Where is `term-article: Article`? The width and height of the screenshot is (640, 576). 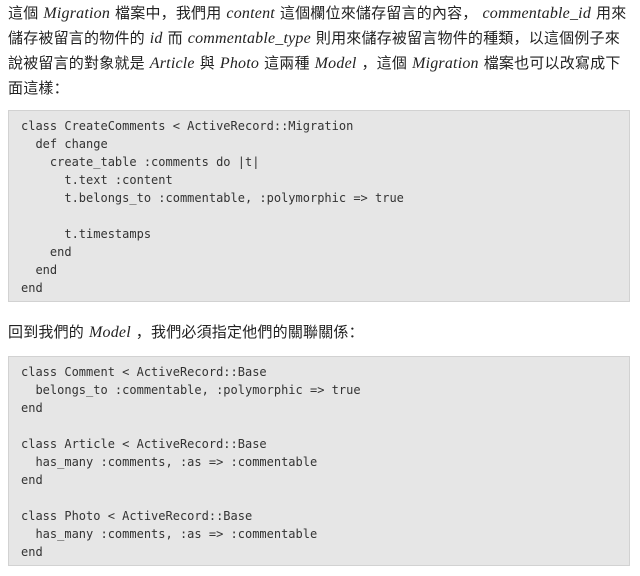
term-article: Article is located at coordinates (172, 63).